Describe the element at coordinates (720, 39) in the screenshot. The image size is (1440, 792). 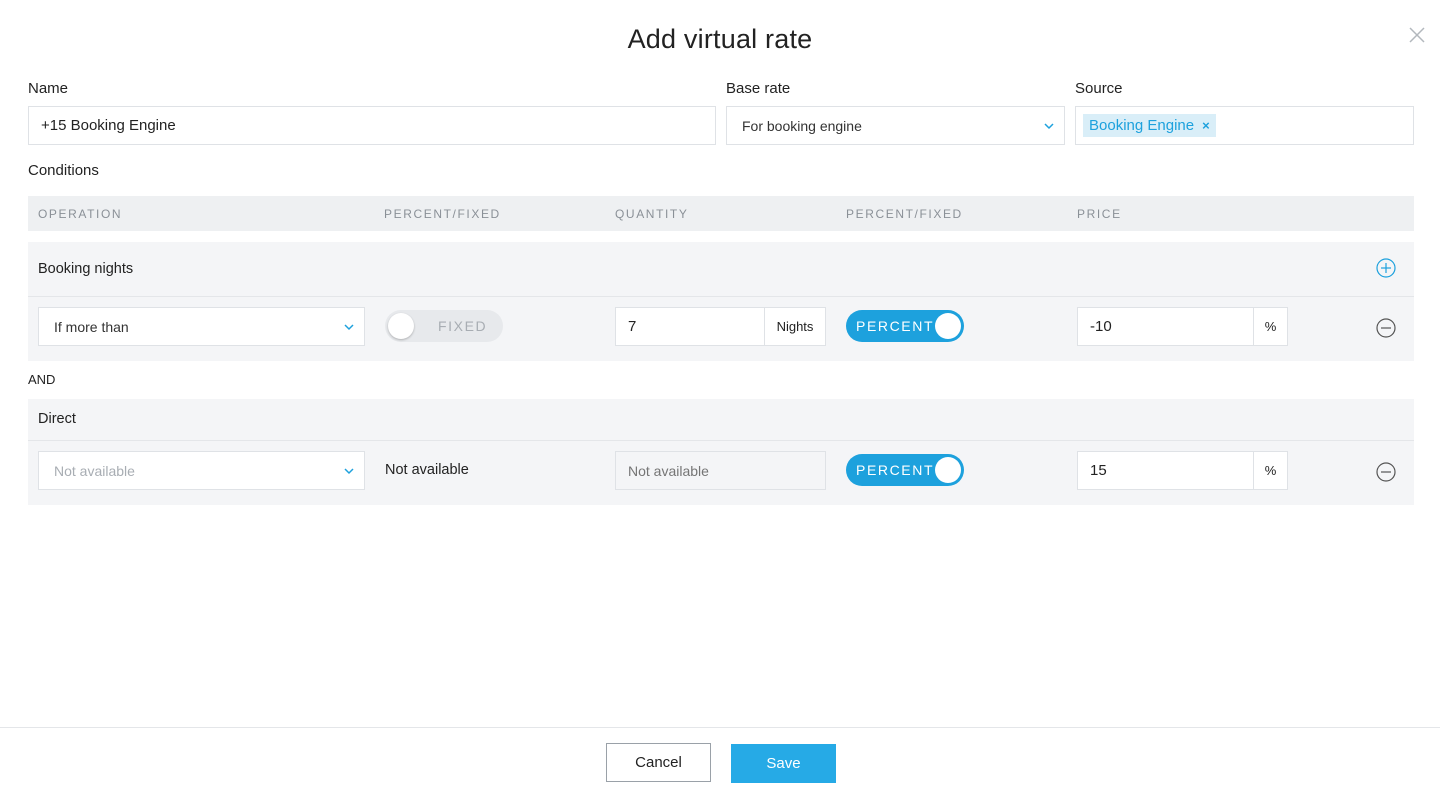
I see `modal-title: Add virtual rate` at that location.